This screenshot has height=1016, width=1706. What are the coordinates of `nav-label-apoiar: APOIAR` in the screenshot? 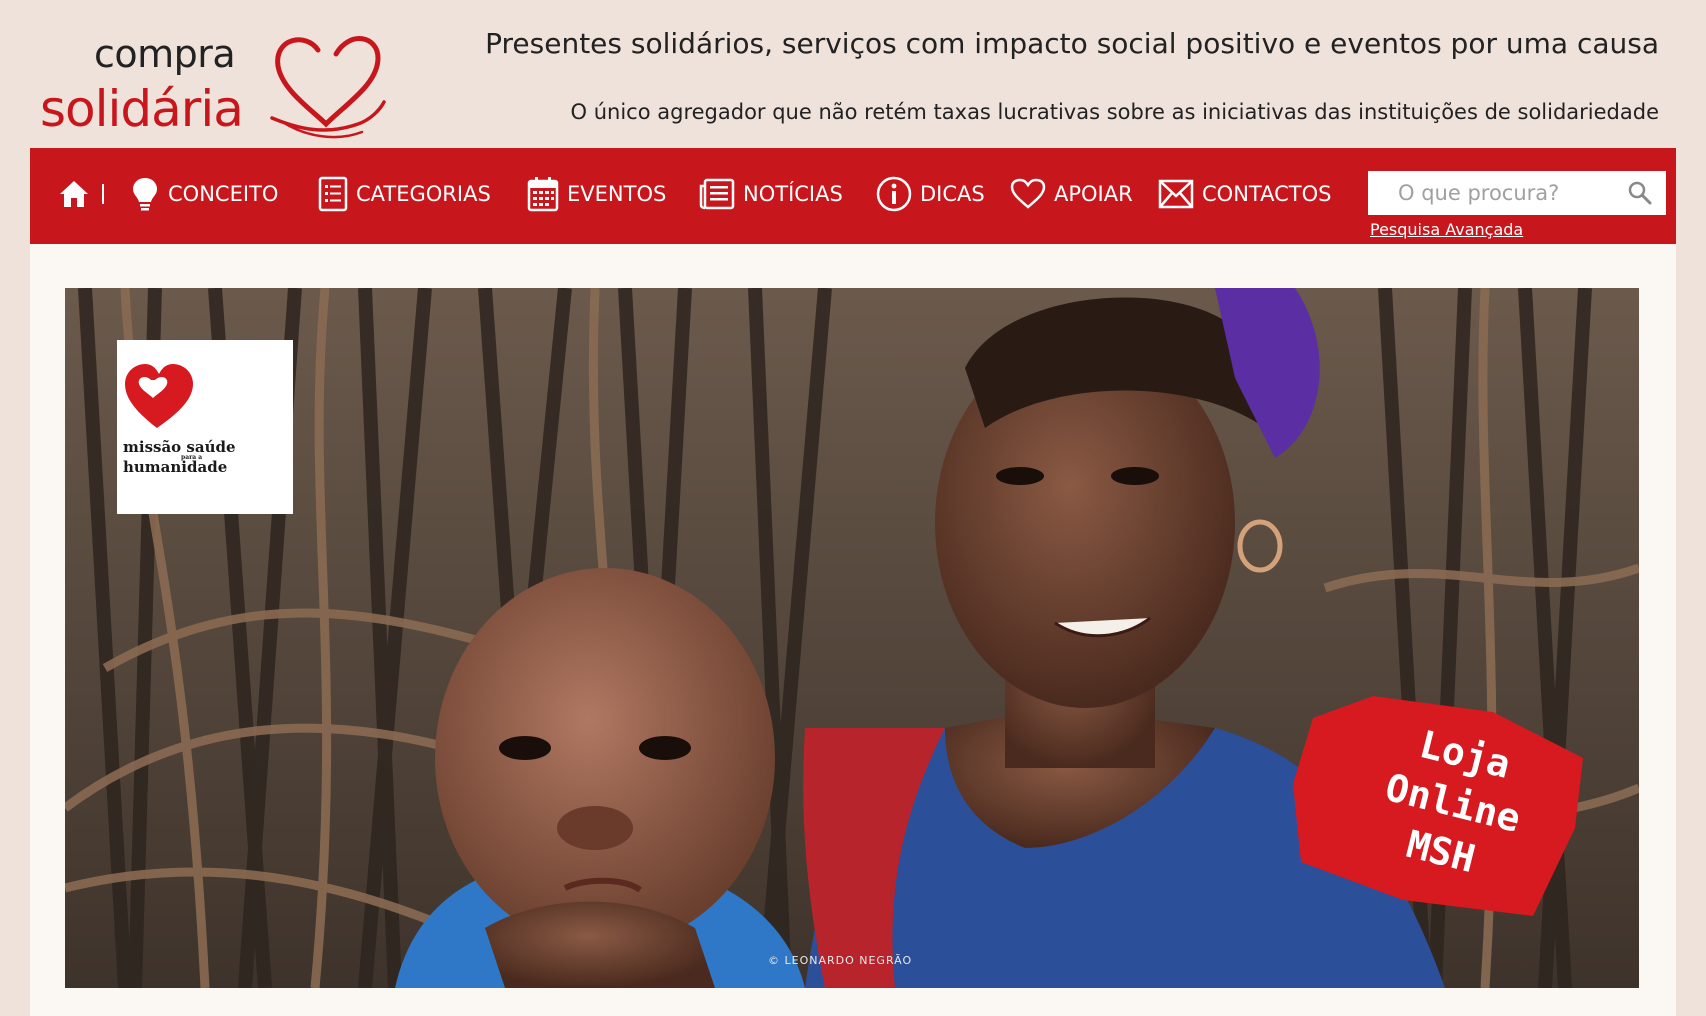 It's located at (1093, 194).